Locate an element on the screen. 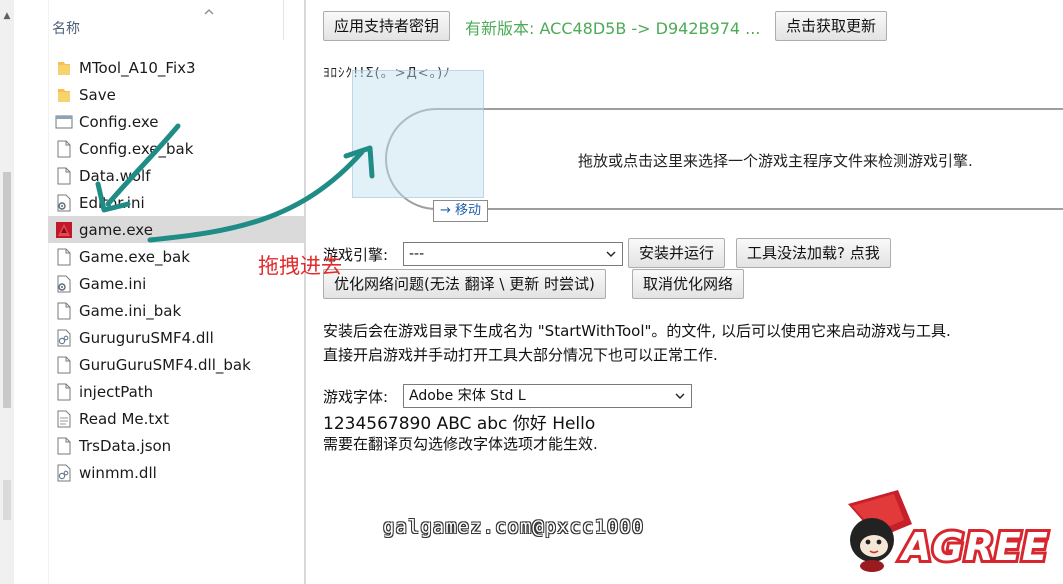 The image size is (1063, 584). drag-in-annotation: 拖拽进去 is located at coordinates (300, 266).